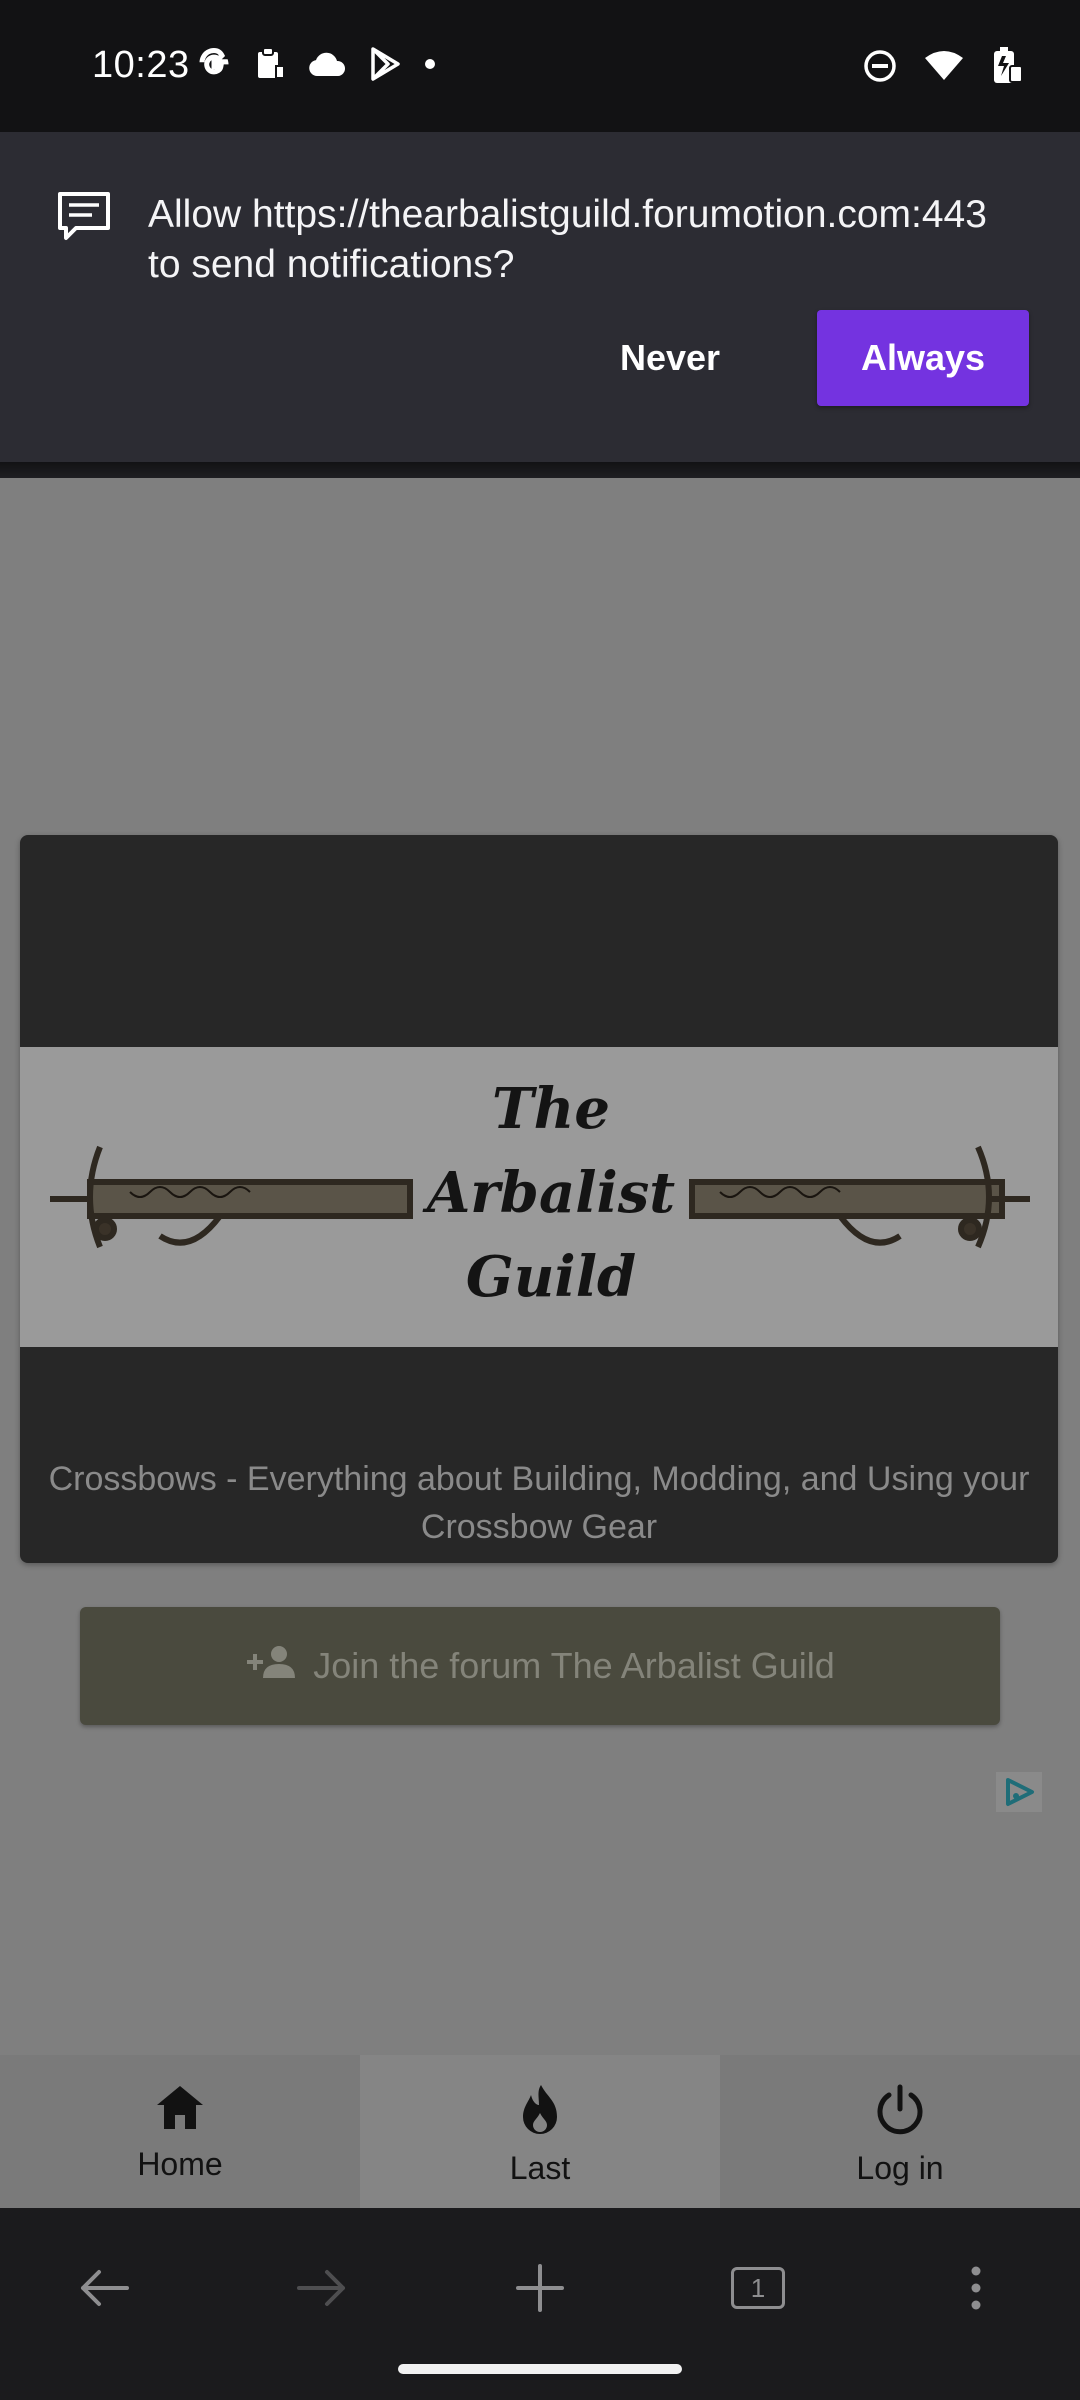 This screenshot has height=2400, width=1080. Describe the element at coordinates (540, 66) in the screenshot. I see `status-bar: 10:23` at that location.